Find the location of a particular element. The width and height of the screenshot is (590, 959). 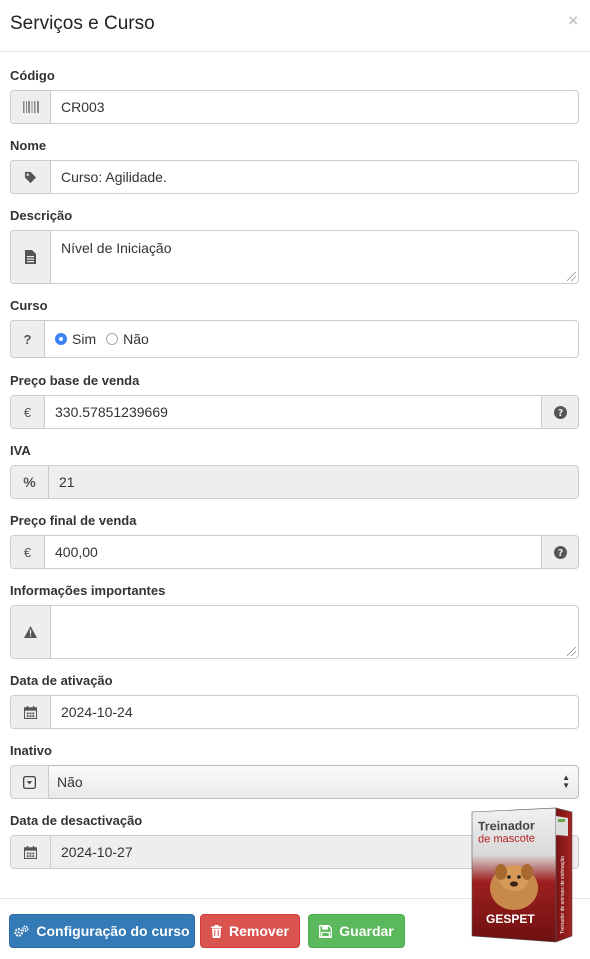

radio-nao-label: Não is located at coordinates (136, 339).